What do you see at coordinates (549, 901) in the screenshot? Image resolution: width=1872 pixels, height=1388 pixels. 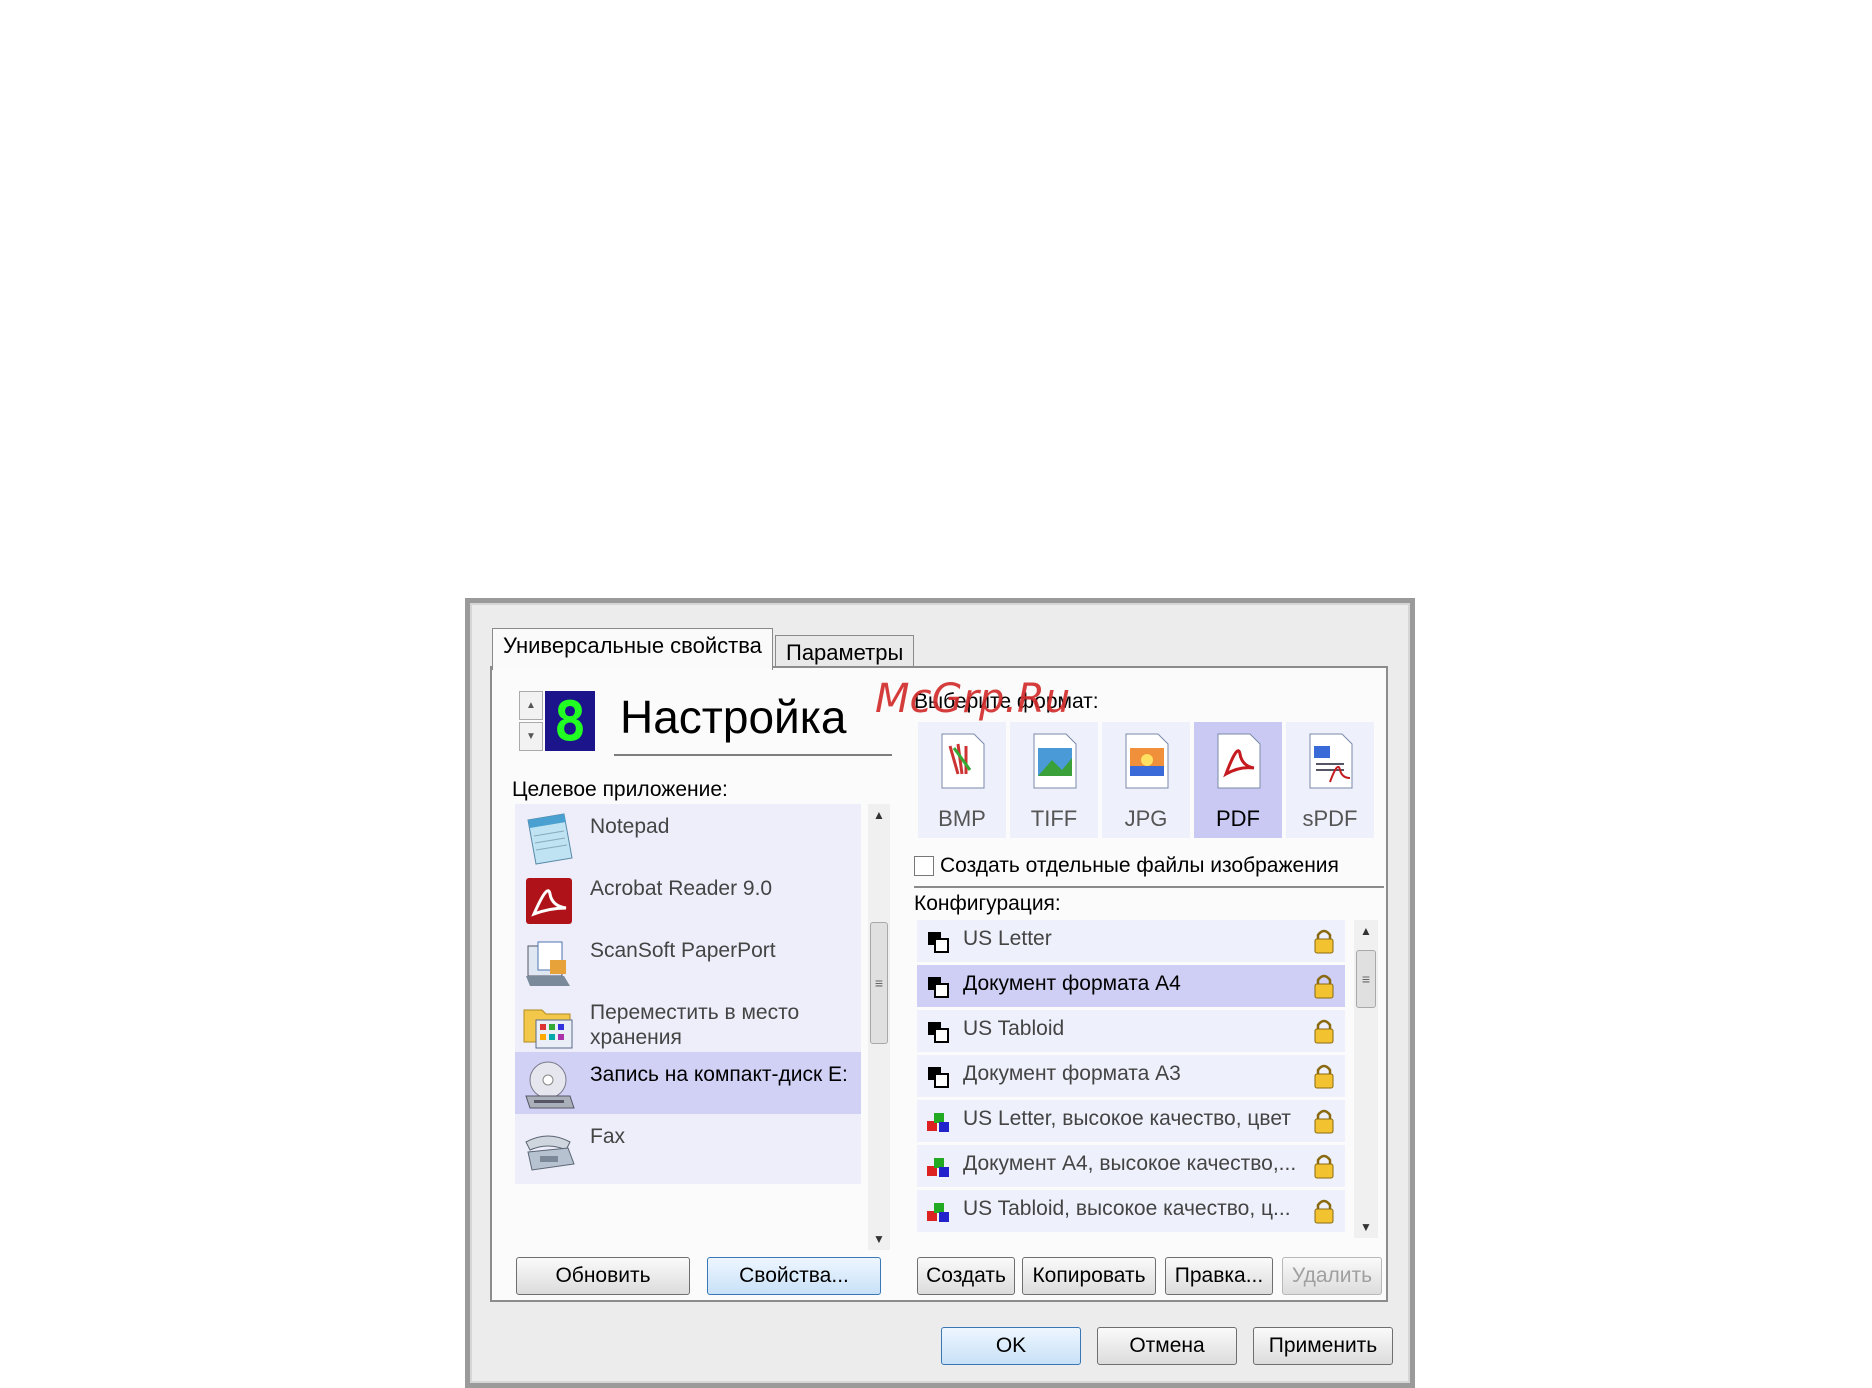 I see `acrobat-icon` at bounding box center [549, 901].